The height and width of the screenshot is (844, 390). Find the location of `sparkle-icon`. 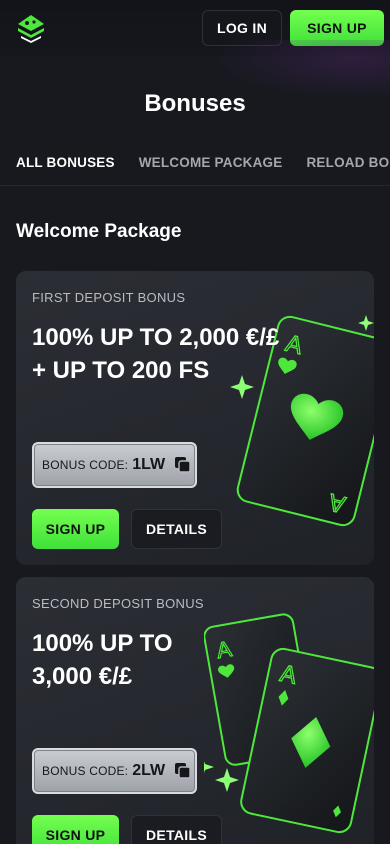

sparkle-icon is located at coordinates (227, 780).